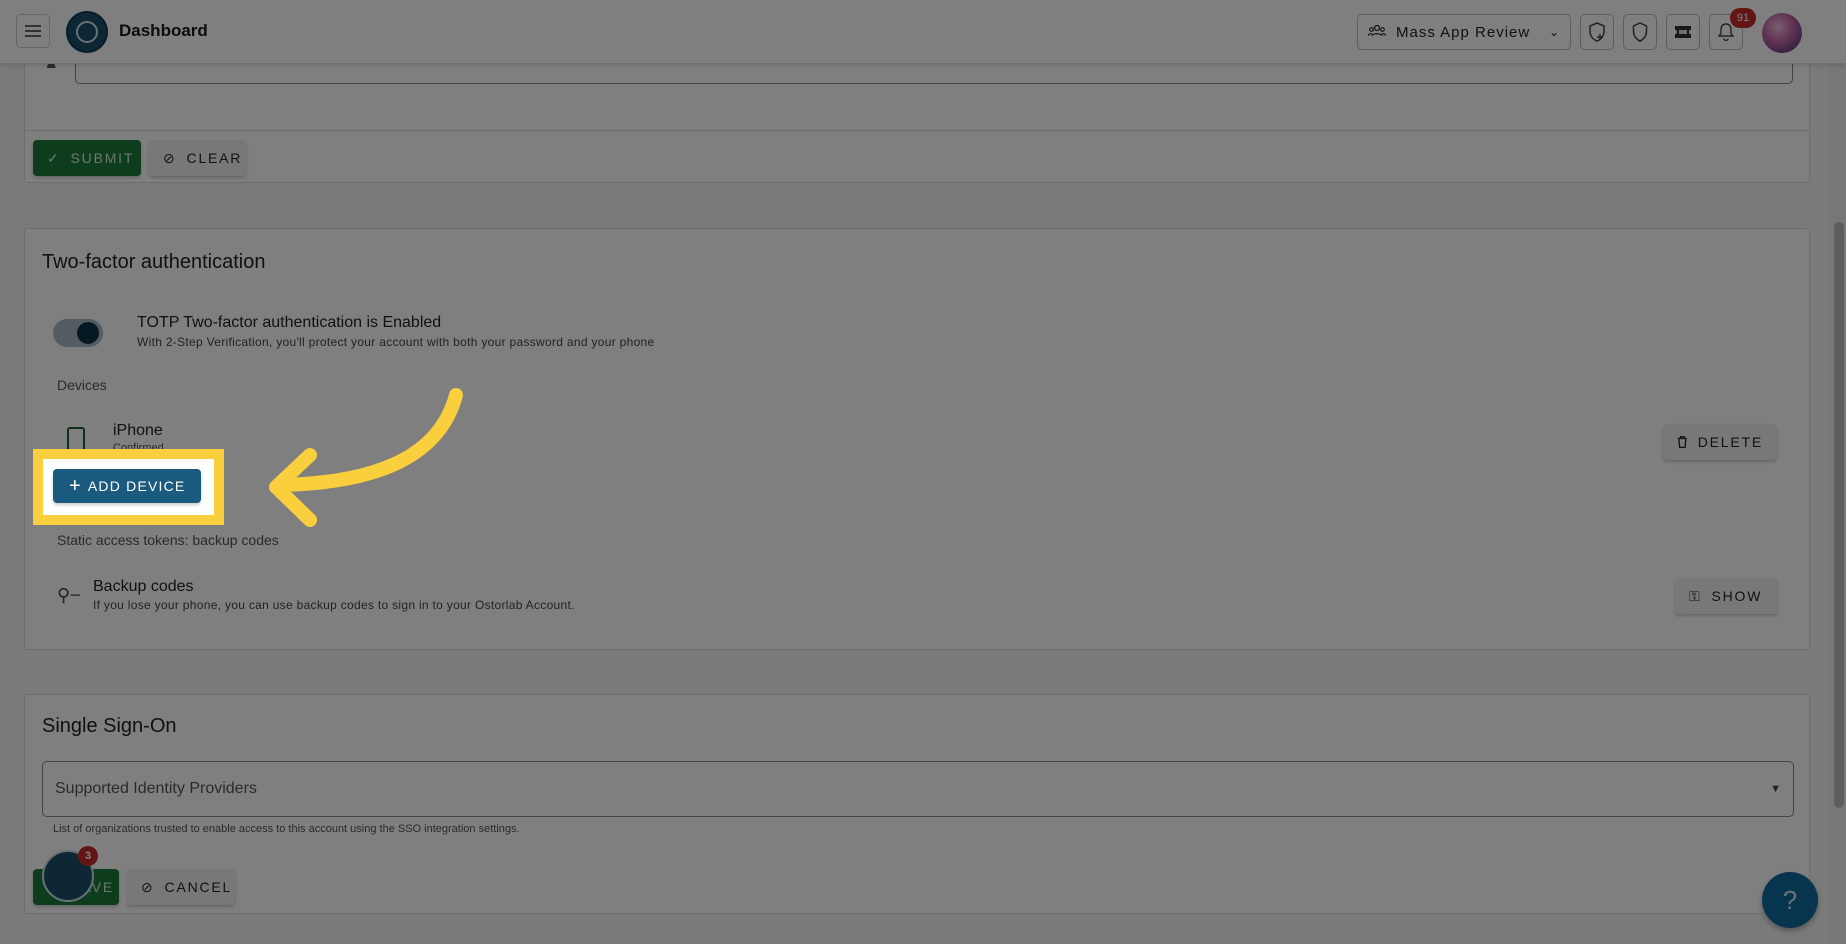 Image resolution: width=1846 pixels, height=944 pixels. I want to click on identity-providers-placeholder: Supported Identity Providers, so click(156, 788).